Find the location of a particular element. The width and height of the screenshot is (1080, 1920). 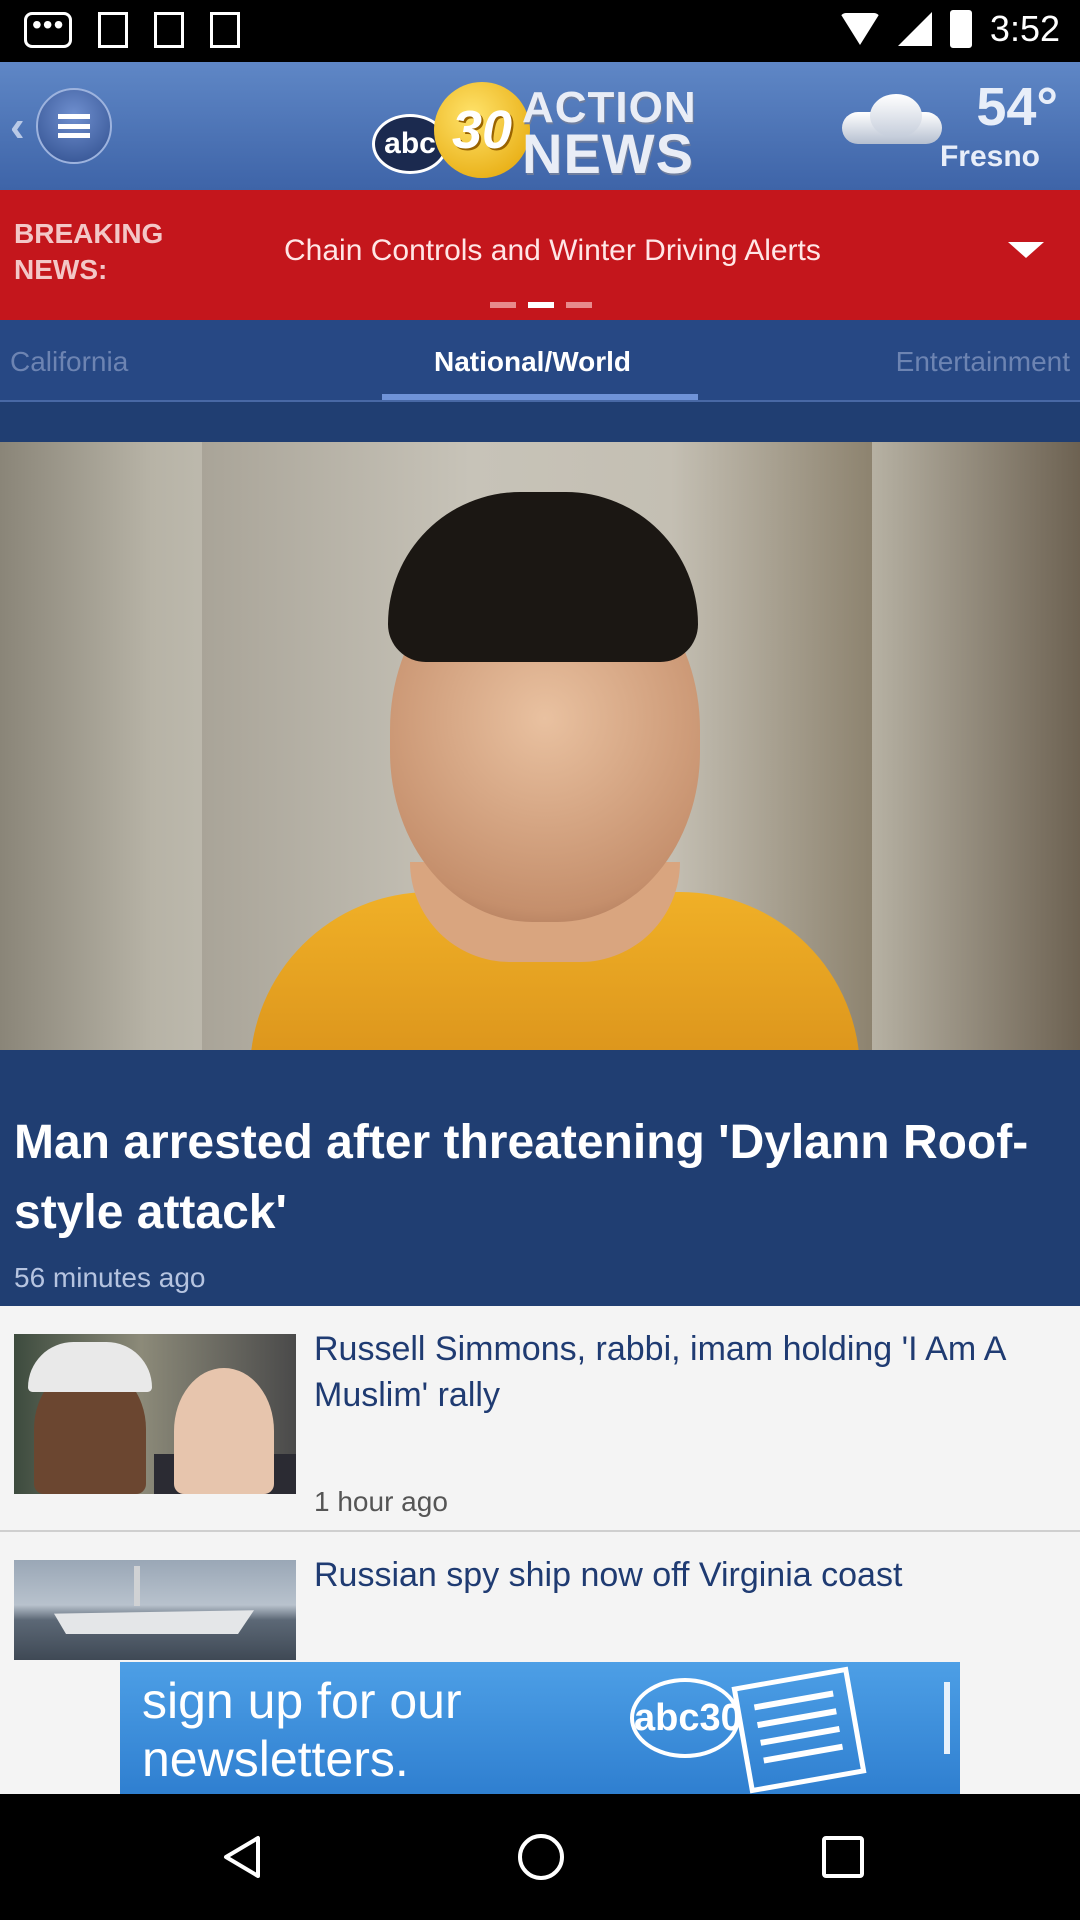

signal-icon is located at coordinates (914, 29).